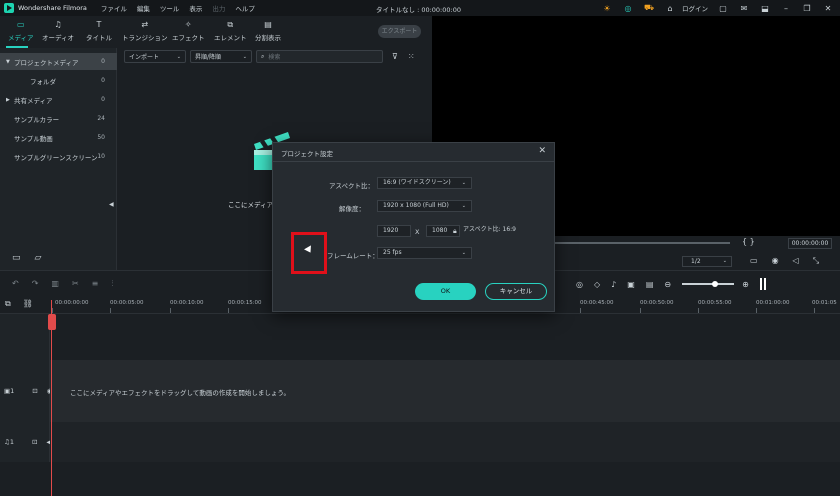  Describe the element at coordinates (170, 8) in the screenshot. I see `menu-tools: ツール` at that location.